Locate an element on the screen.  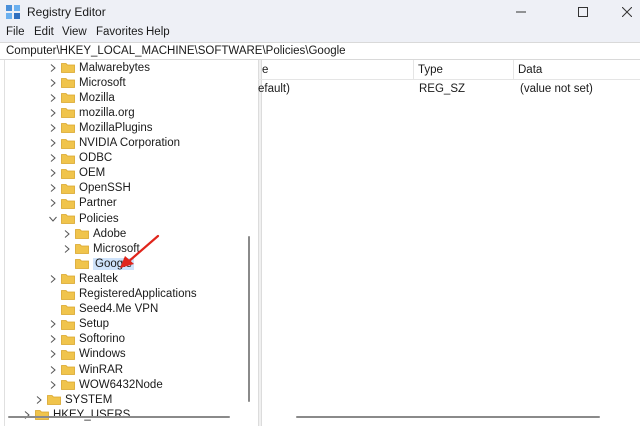
value-data: (value not set) is located at coordinates (556, 89).